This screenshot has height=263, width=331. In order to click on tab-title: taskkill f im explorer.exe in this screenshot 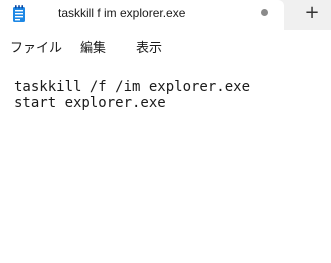, I will do `click(122, 13)`.